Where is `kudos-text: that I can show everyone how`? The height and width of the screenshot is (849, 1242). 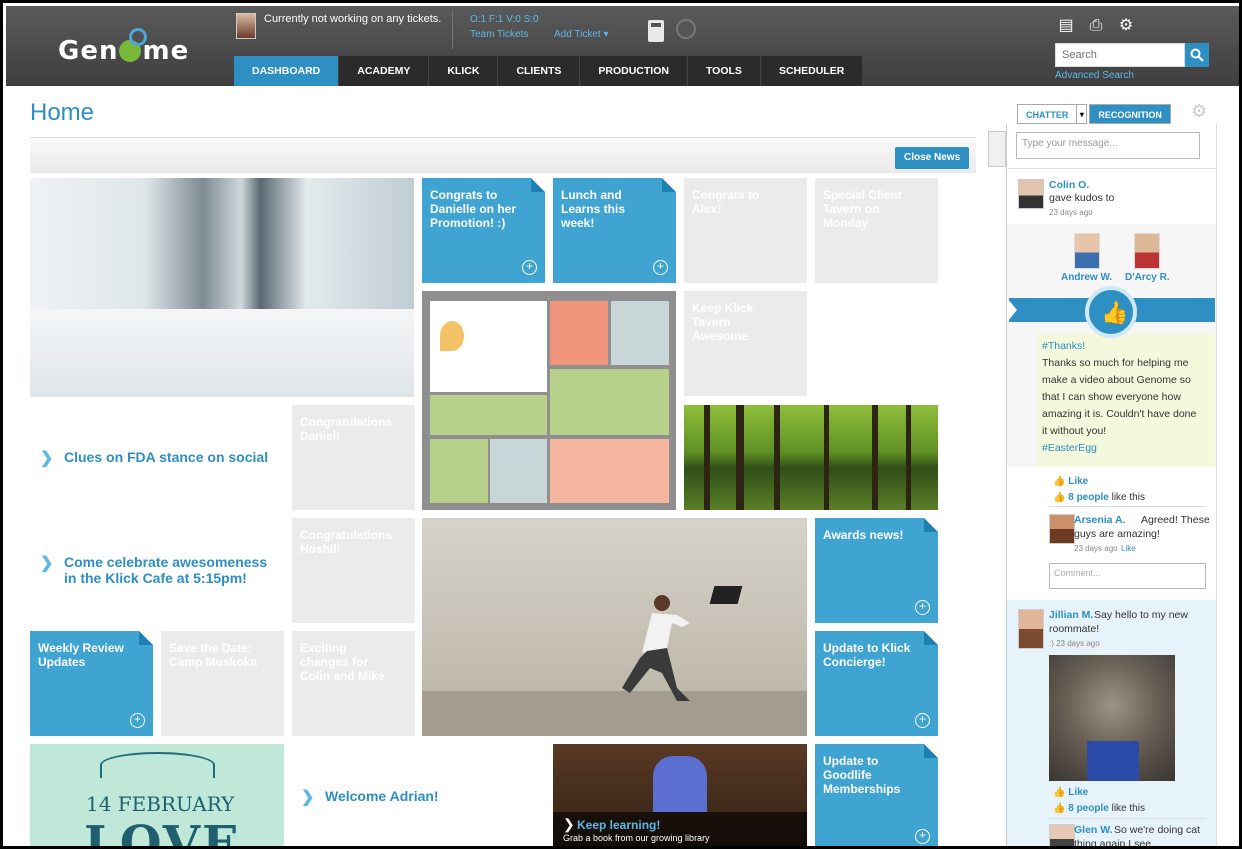 kudos-text: that I can show everyone how is located at coordinates (1111, 397).